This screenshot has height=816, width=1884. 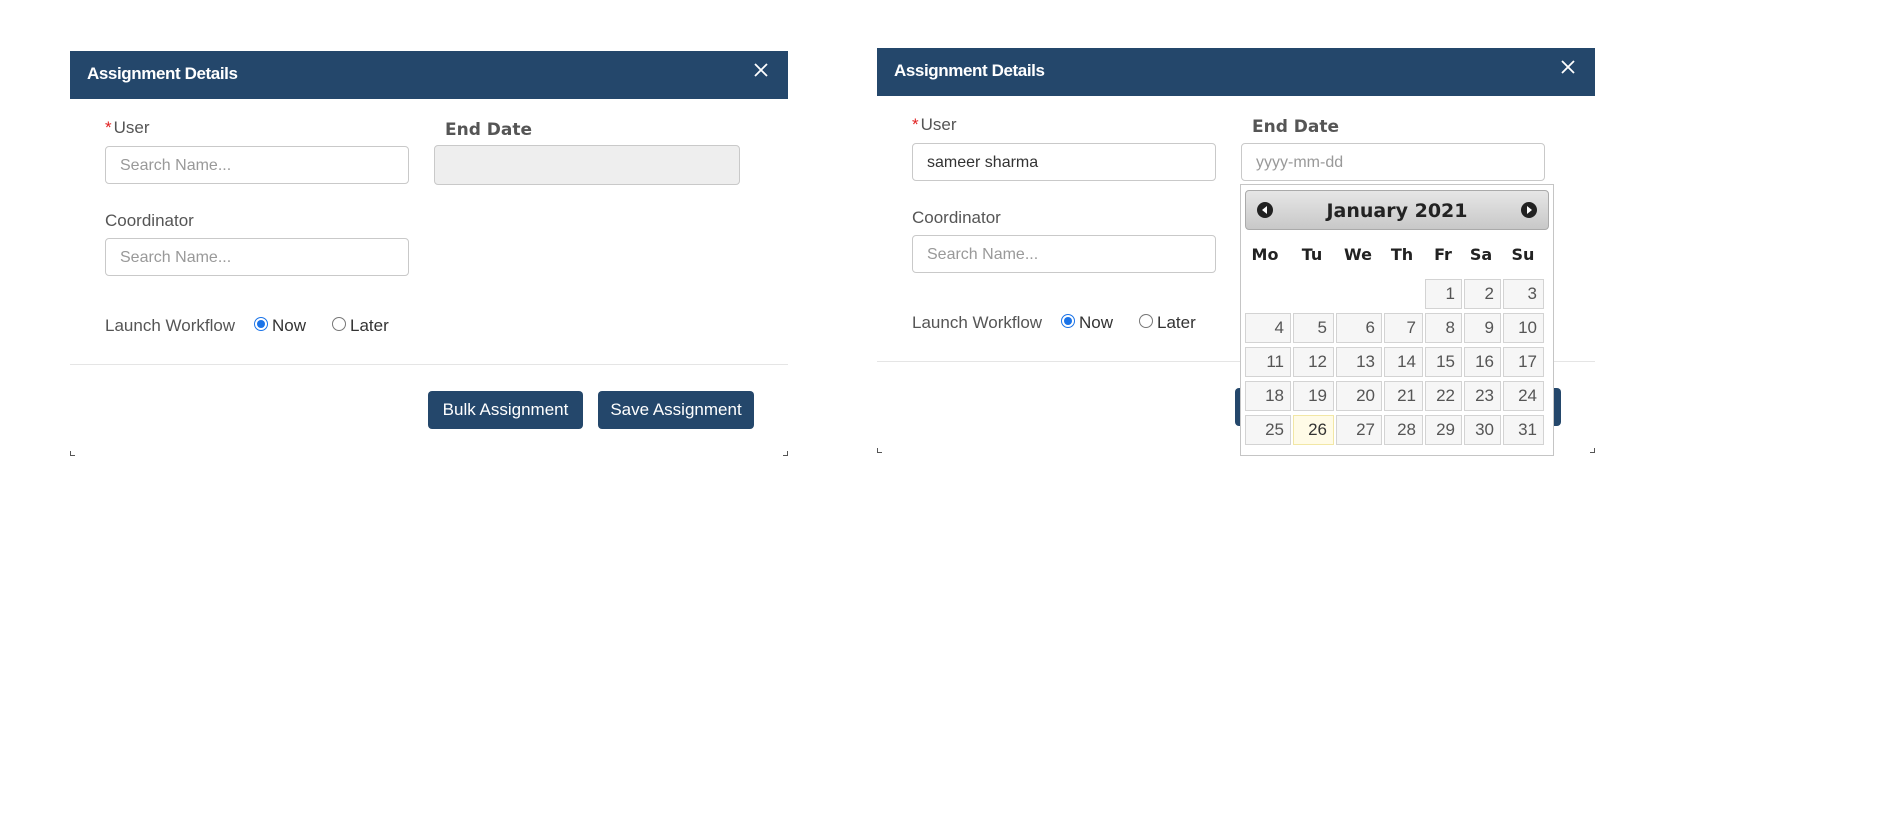 I want to click on end-date-input: yyyy-mm-dd, so click(x=1393, y=162).